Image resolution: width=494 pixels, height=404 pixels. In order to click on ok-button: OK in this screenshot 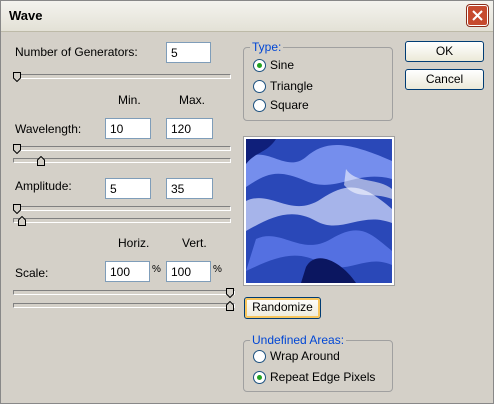, I will do `click(444, 51)`.